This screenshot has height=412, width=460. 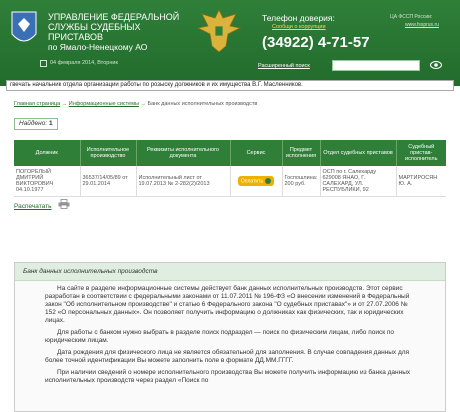 I want to click on print-link: Распечатать, so click(x=33, y=206).